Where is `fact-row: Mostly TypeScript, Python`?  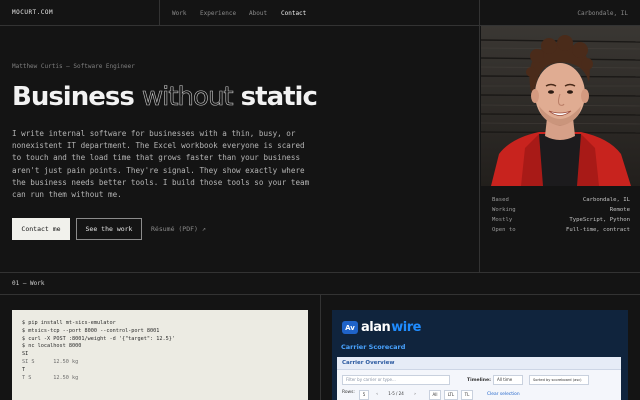 fact-row: Mostly TypeScript, Python is located at coordinates (561, 220).